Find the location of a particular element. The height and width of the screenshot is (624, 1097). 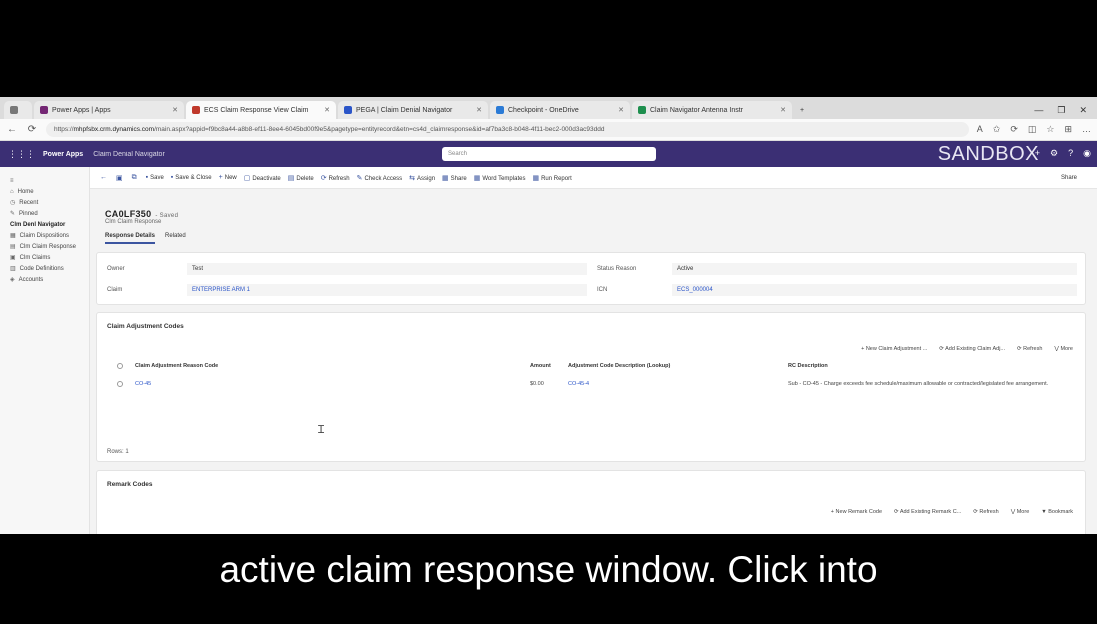

header-icons: + ⚙ ? ◉ is located at coordinates (1063, 153).